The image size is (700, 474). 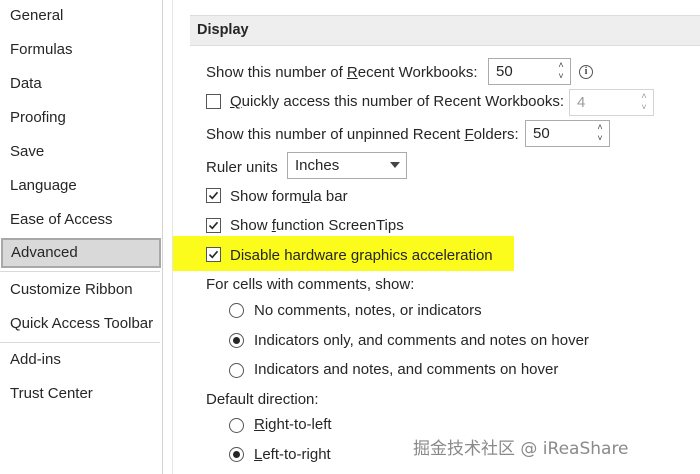 What do you see at coordinates (81, 118) in the screenshot?
I see `sidebar-item-proofing: Proofing` at bounding box center [81, 118].